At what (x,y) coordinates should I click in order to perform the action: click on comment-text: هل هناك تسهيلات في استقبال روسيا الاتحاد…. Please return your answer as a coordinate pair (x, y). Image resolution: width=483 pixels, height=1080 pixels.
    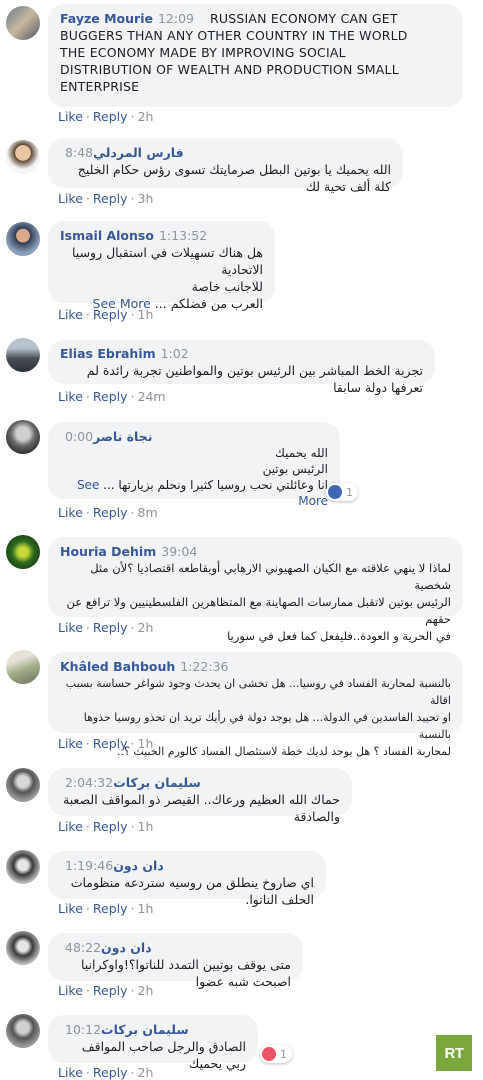
    Looking at the image, I should click on (167, 278).